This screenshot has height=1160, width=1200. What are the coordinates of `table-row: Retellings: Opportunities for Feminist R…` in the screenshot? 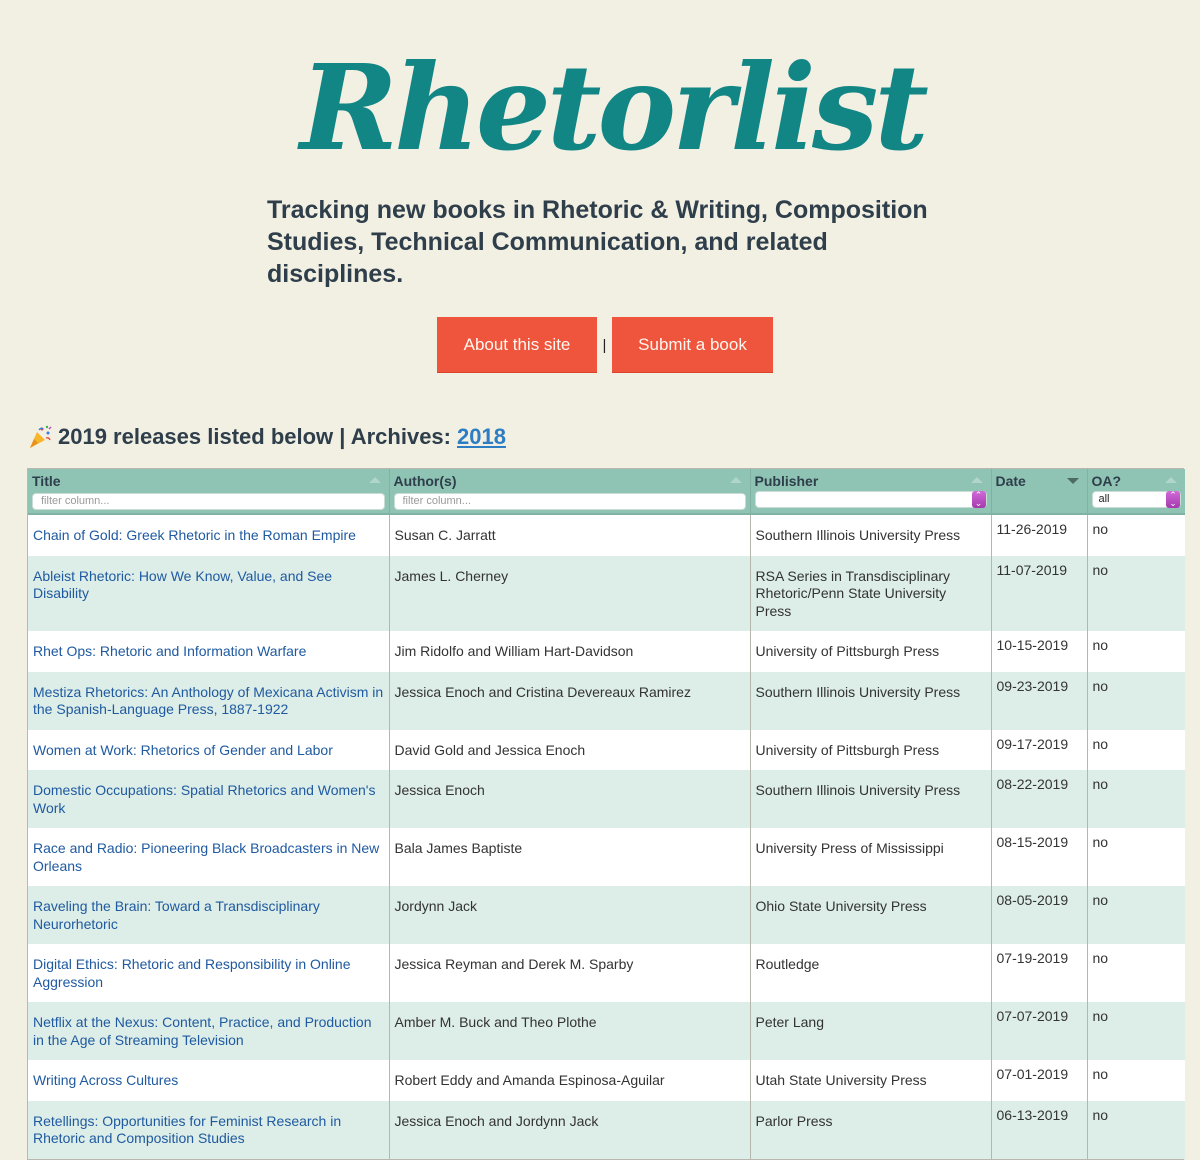 It's located at (606, 1129).